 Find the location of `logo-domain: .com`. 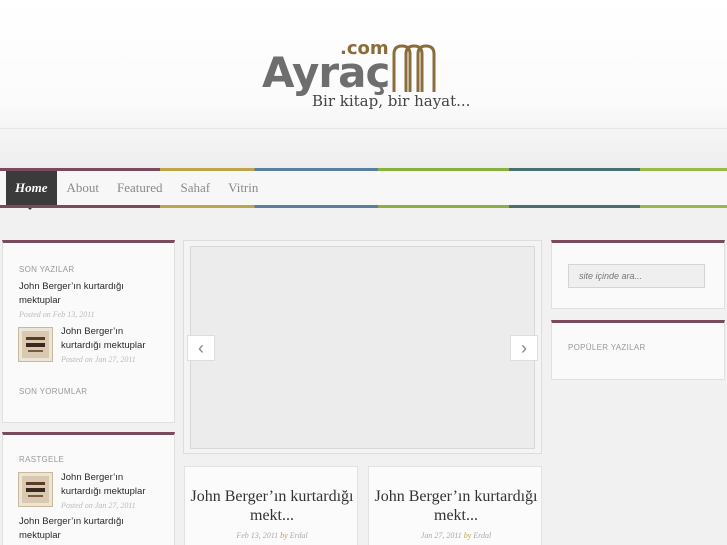

logo-domain: .com is located at coordinates (364, 48).